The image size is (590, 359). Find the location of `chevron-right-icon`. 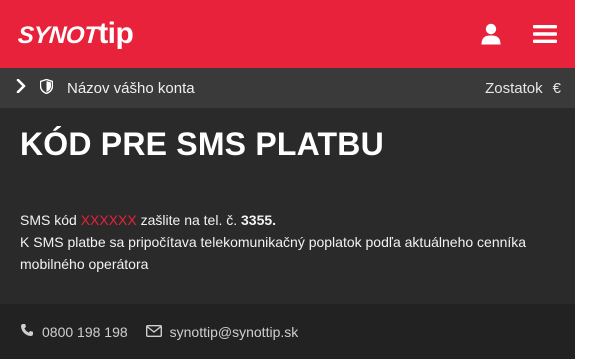

chevron-right-icon is located at coordinates (21, 87).